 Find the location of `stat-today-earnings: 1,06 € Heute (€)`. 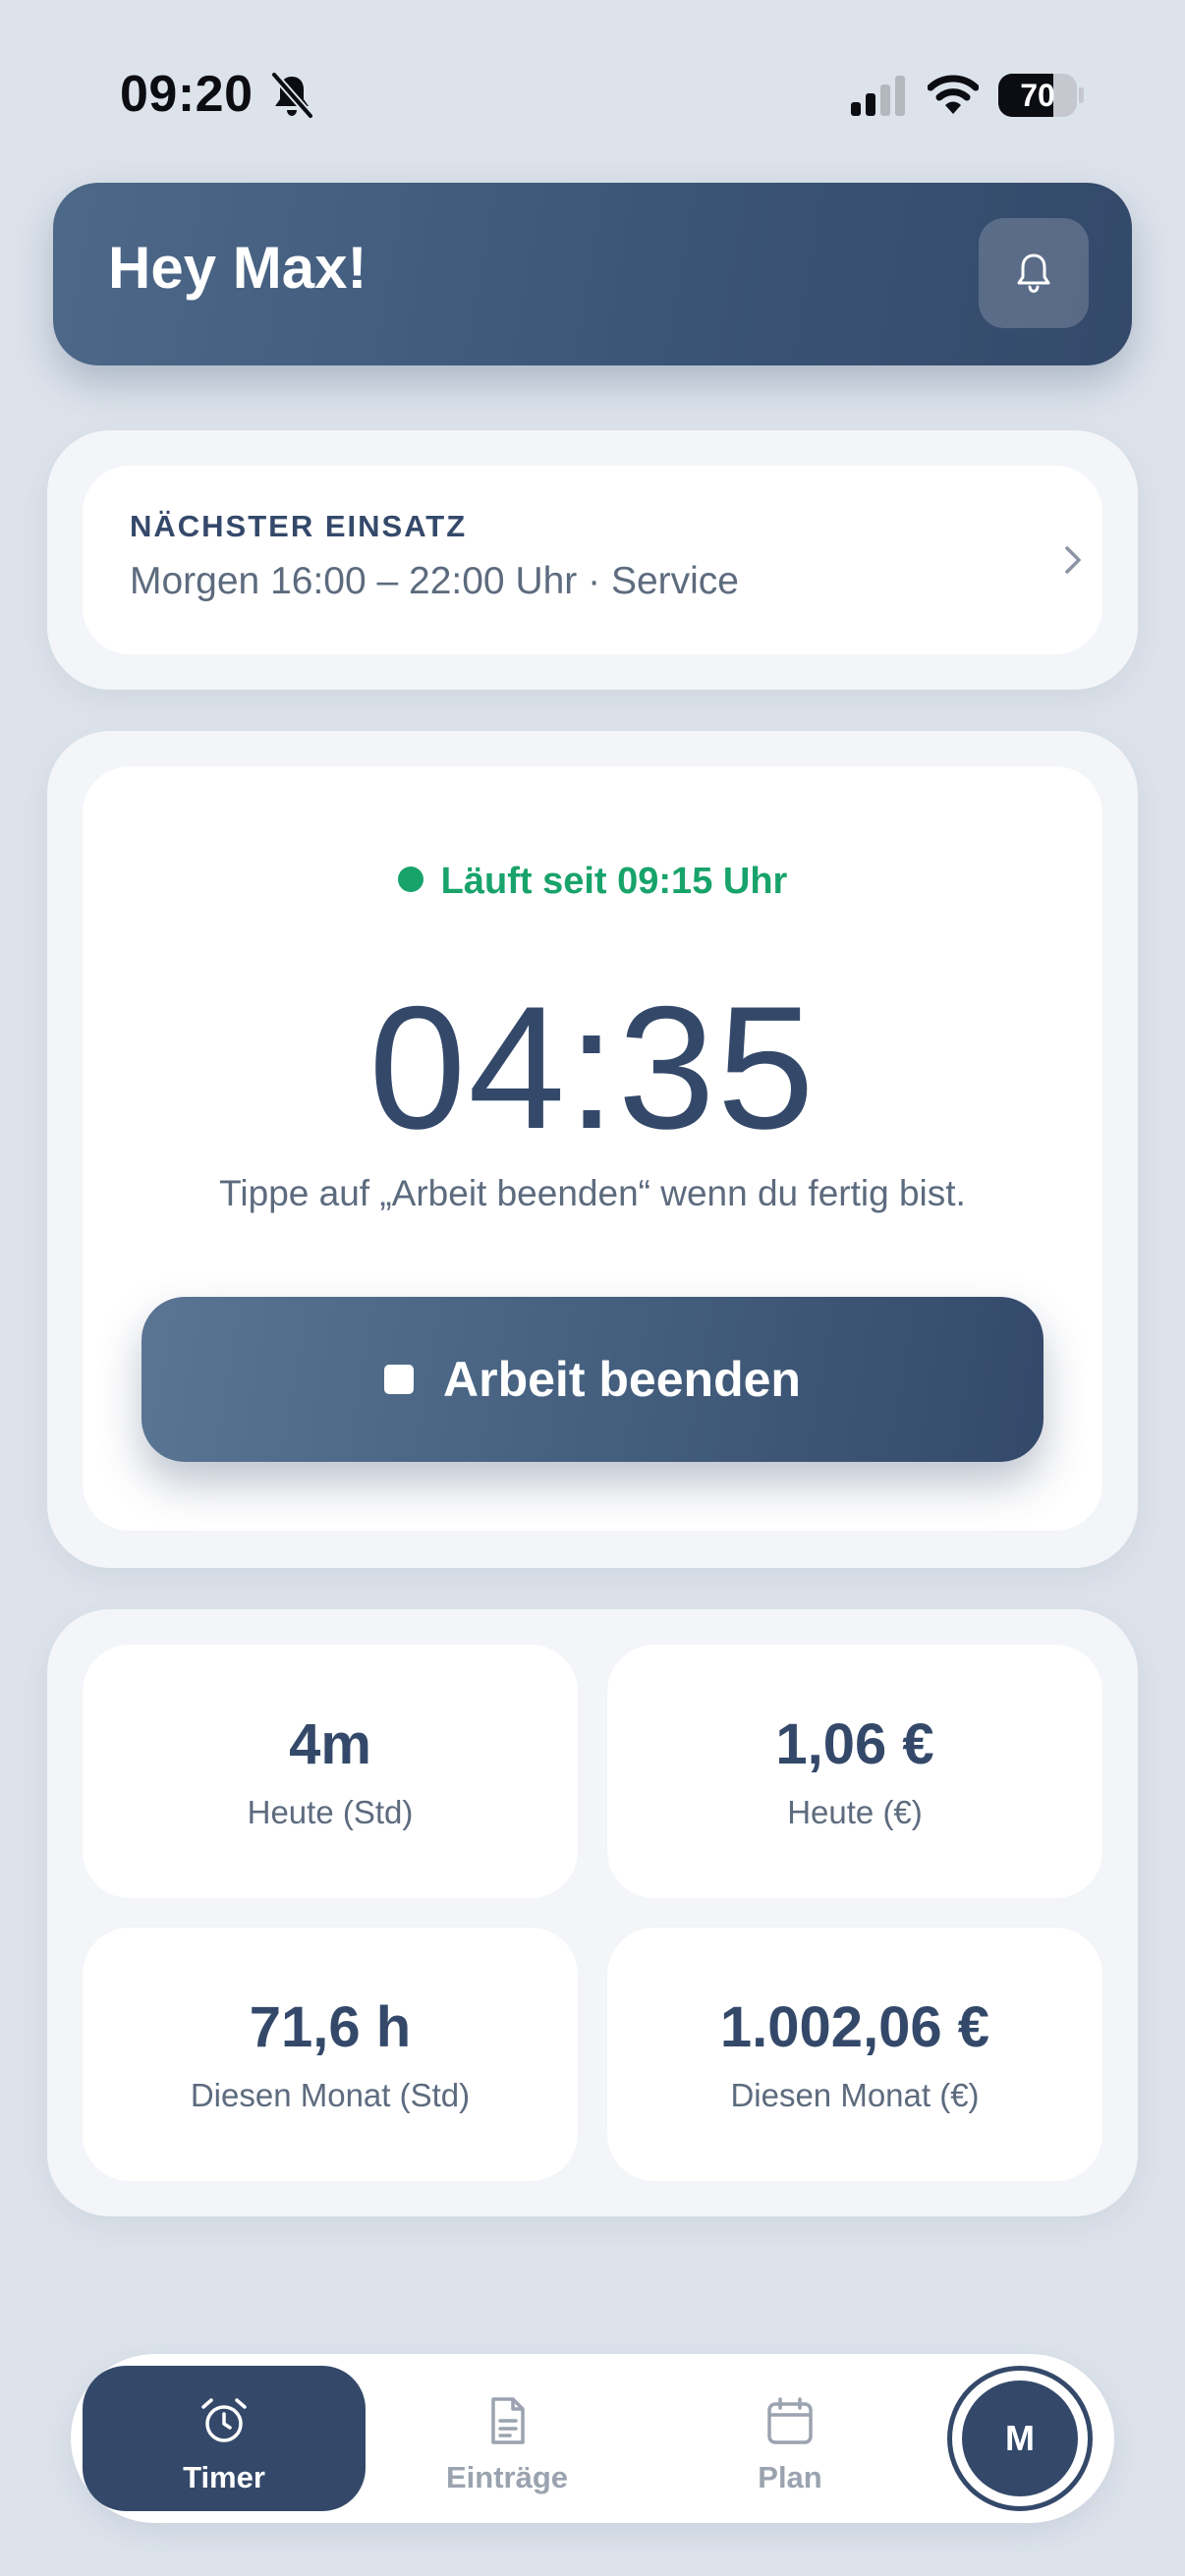

stat-today-earnings: 1,06 € Heute (€) is located at coordinates (854, 1771).